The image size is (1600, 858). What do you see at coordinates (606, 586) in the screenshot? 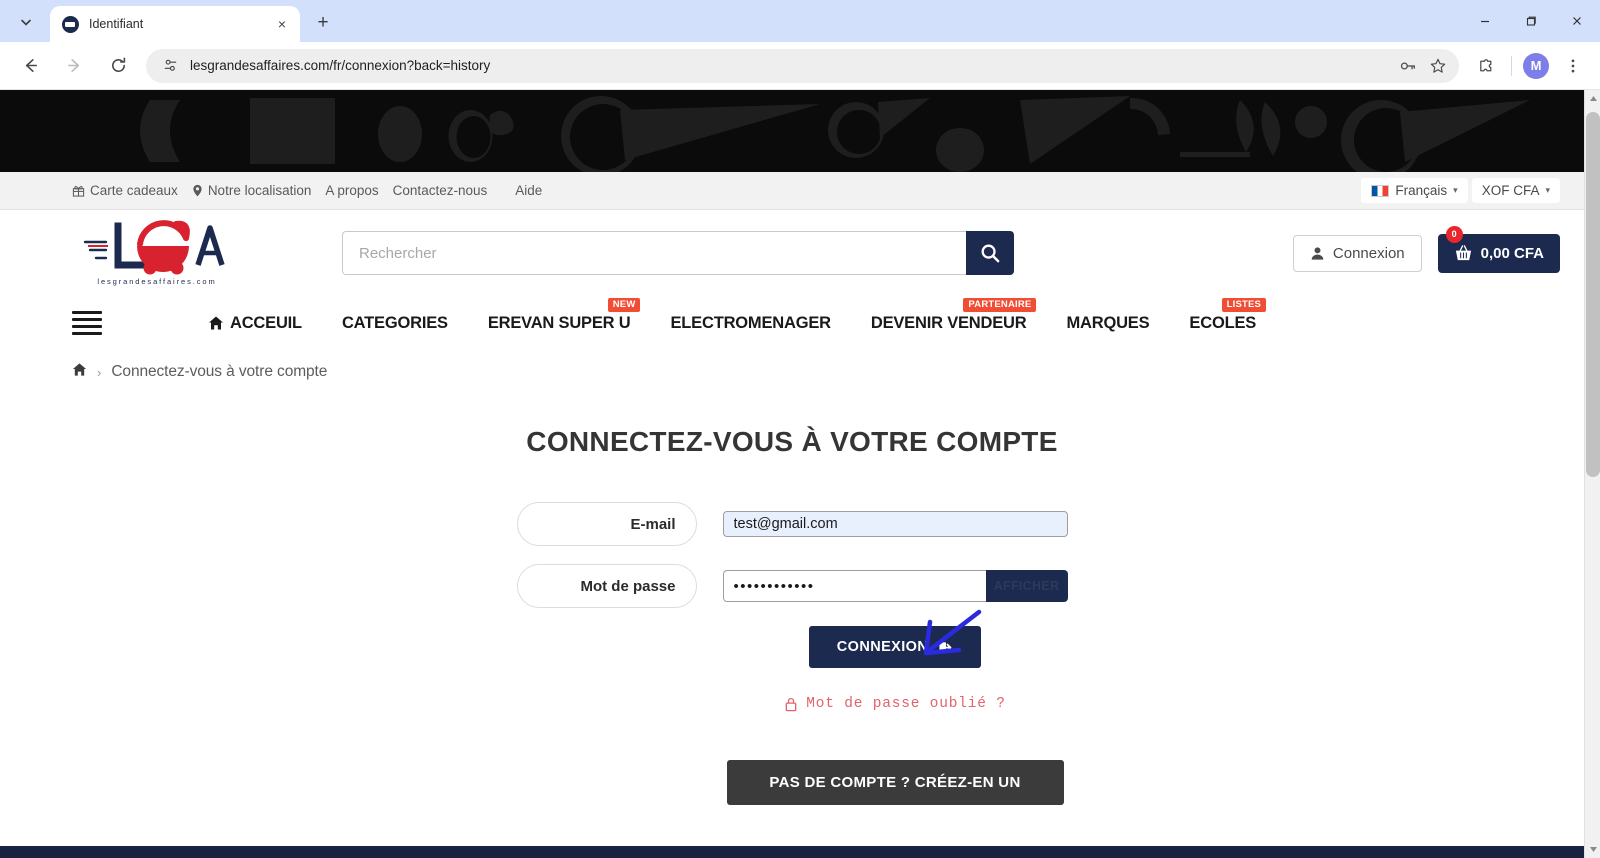
I see `password-label: Mot de passe` at bounding box center [606, 586].